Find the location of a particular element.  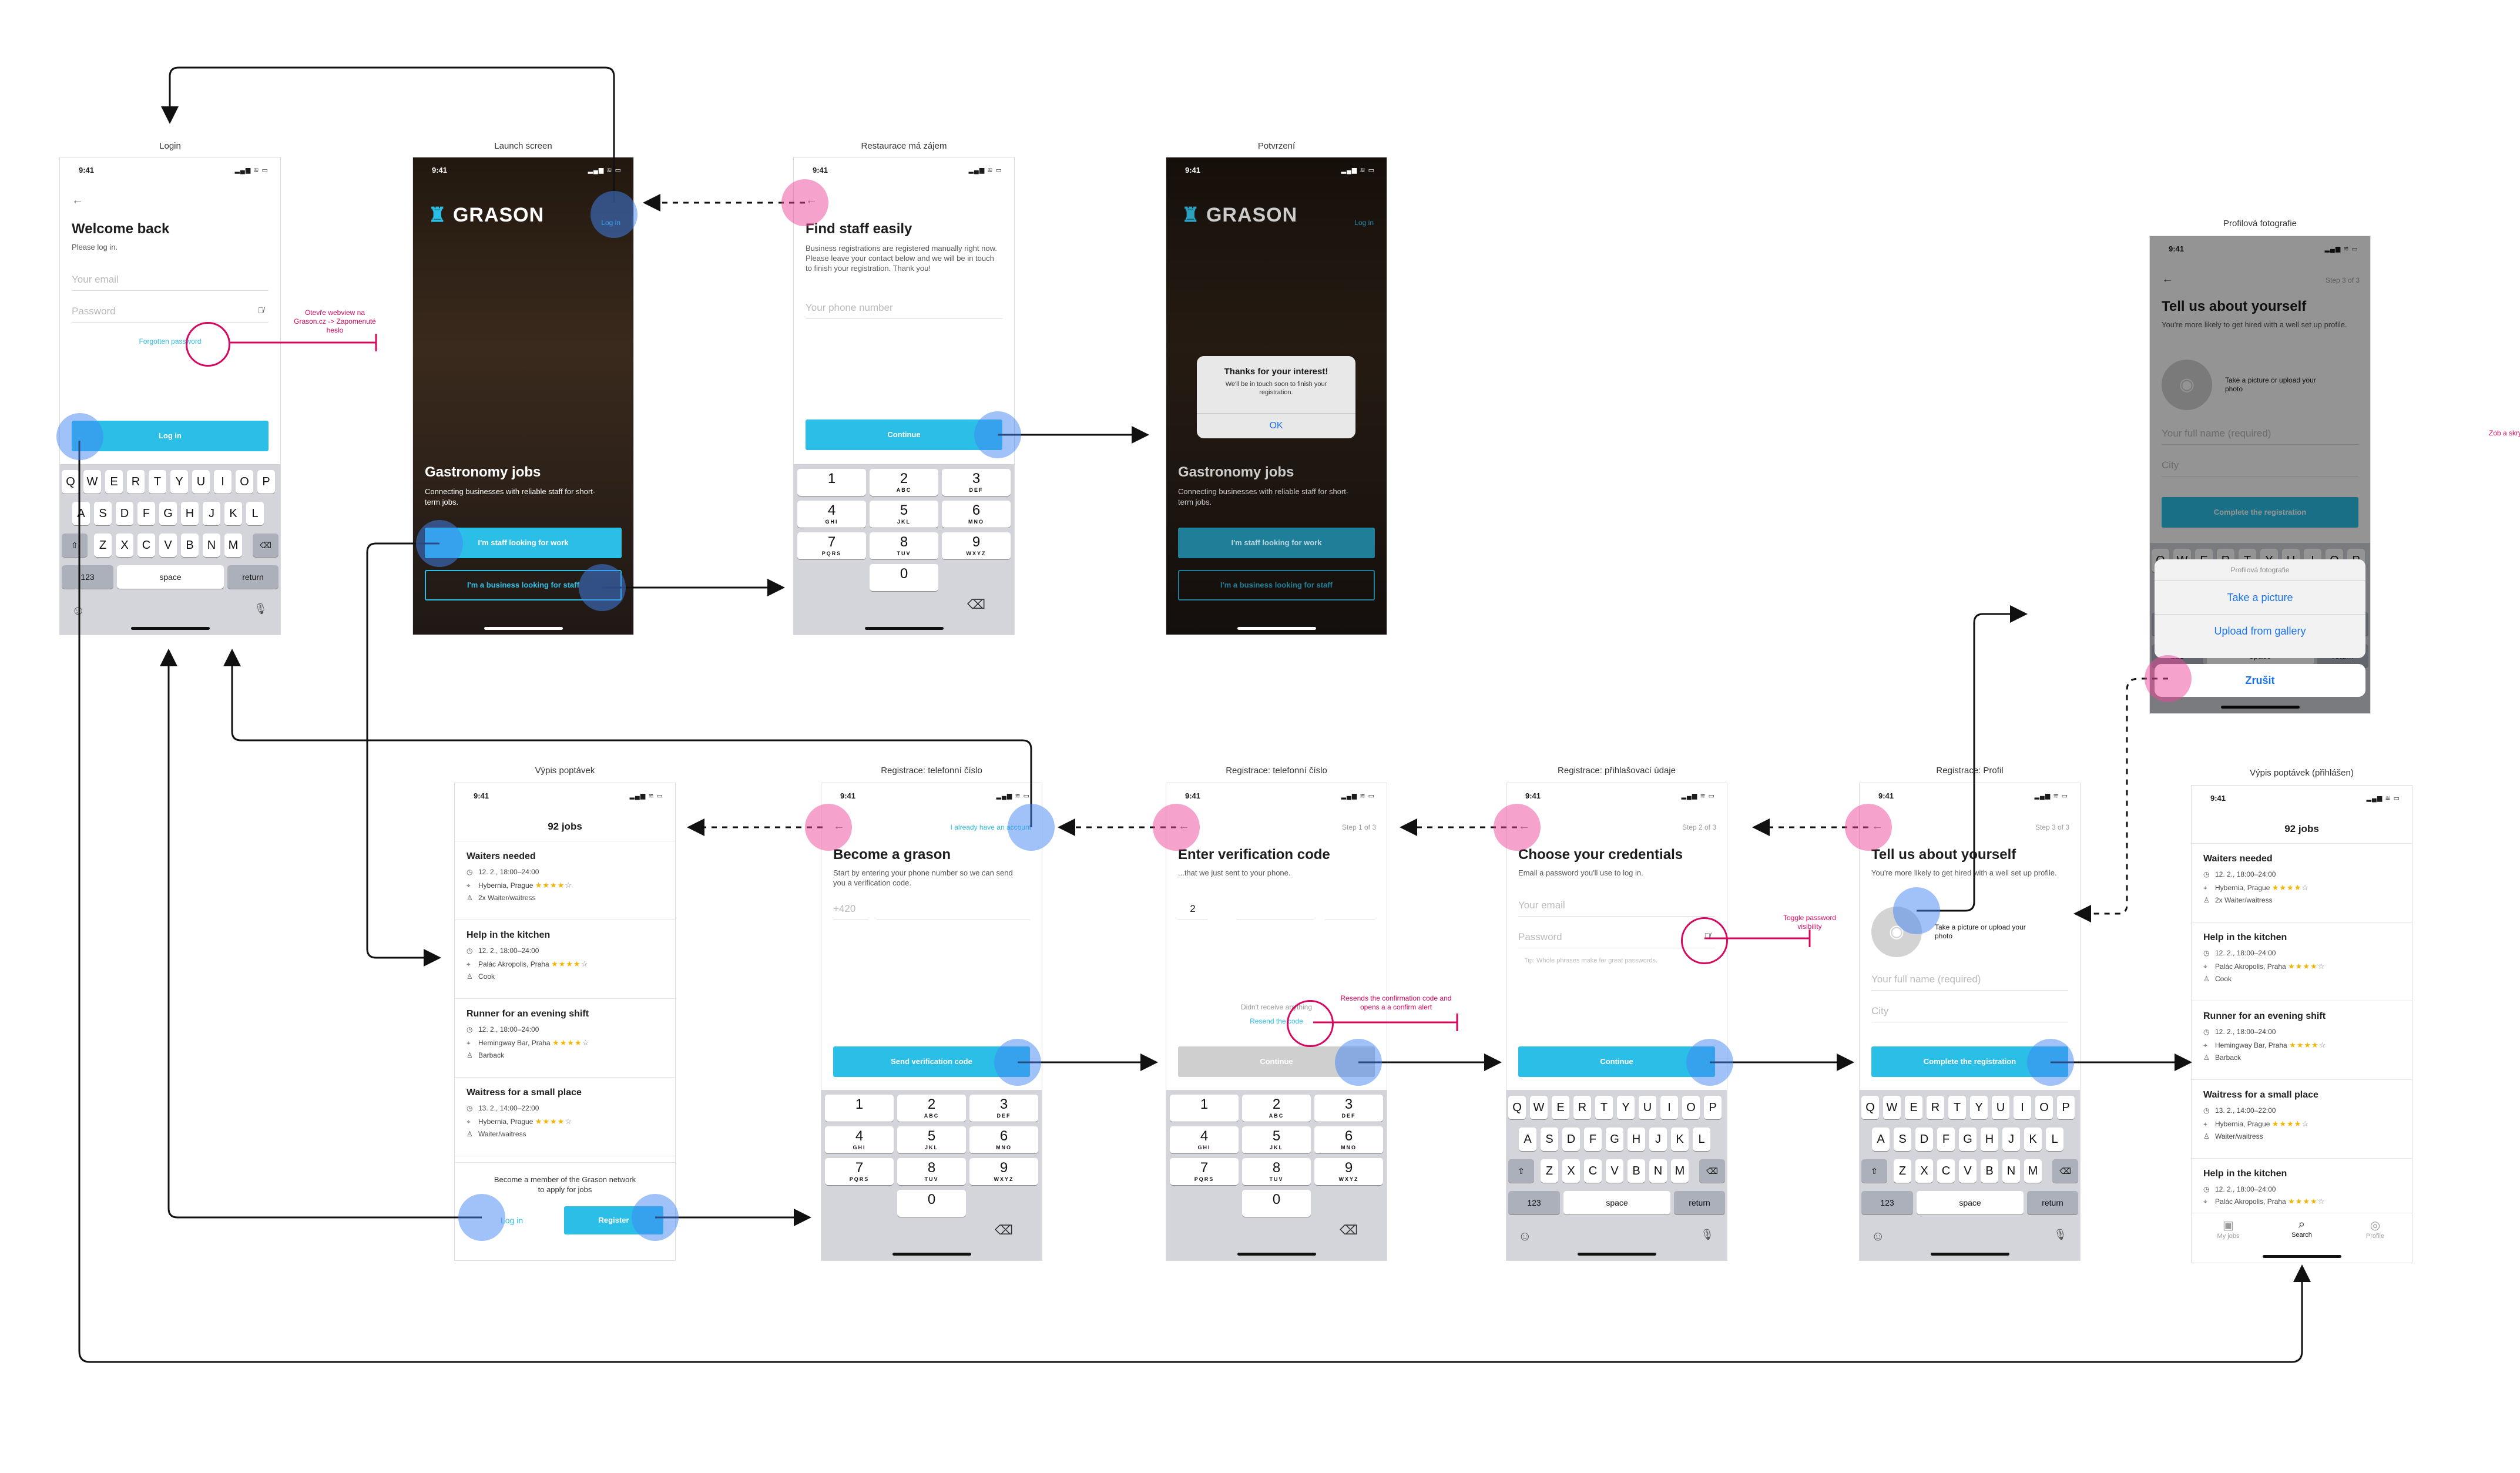

code-digits-rest is located at coordinates (1275, 909).